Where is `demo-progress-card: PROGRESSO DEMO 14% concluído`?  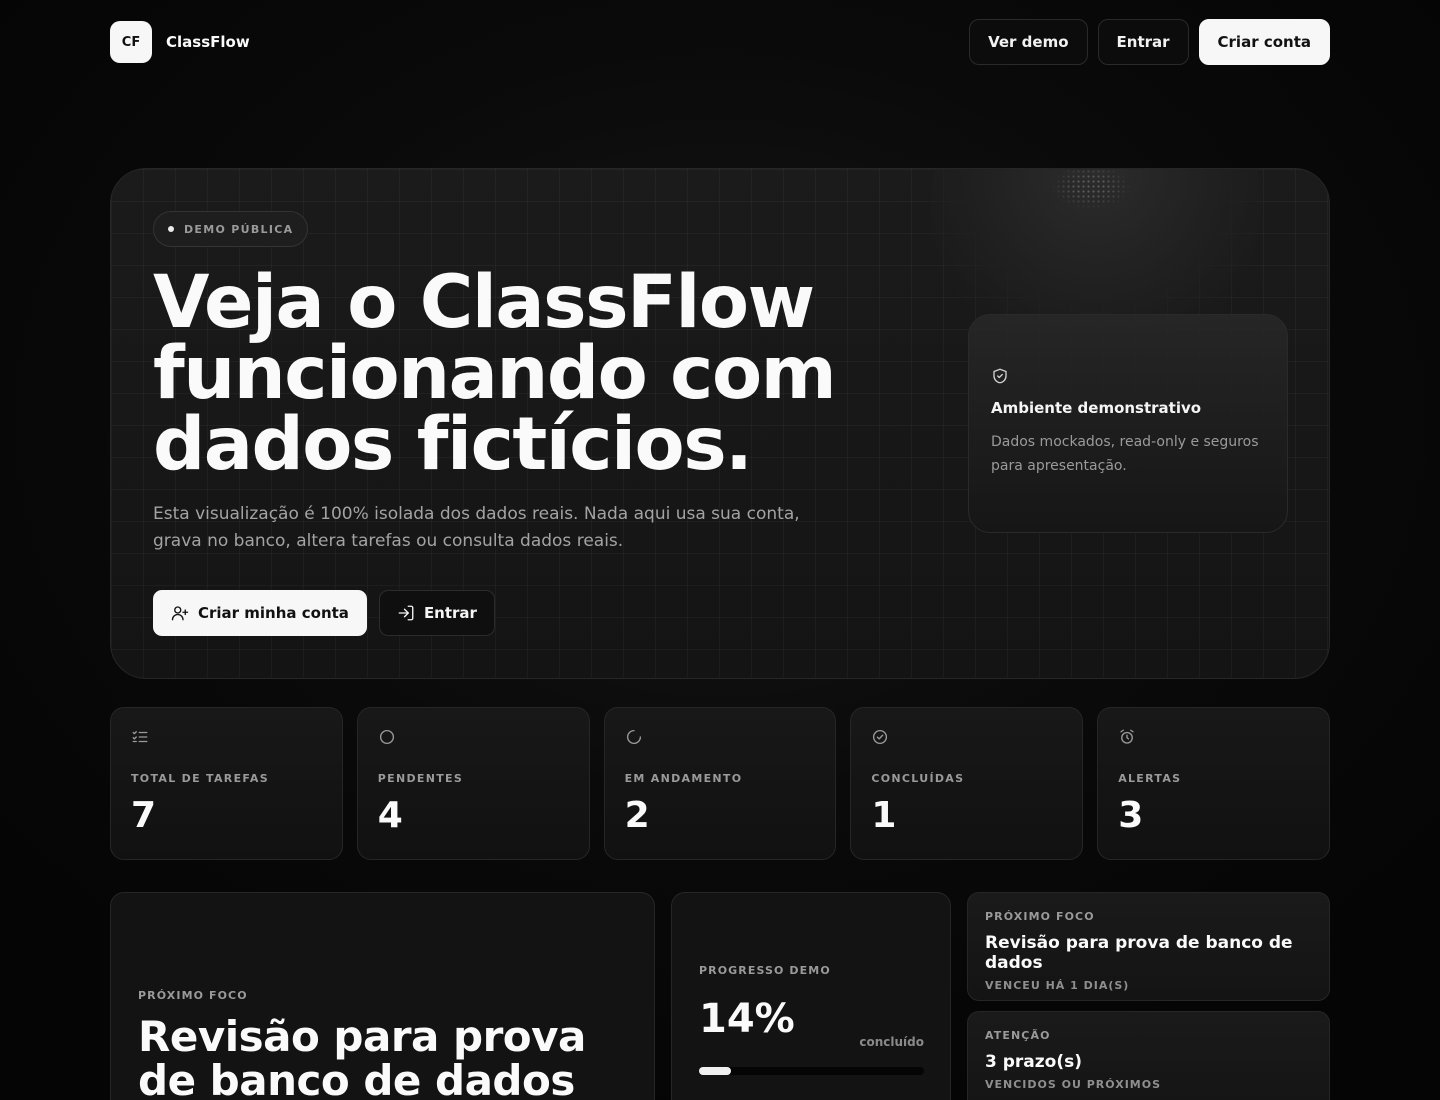 demo-progress-card: PROGRESSO DEMO 14% concluído is located at coordinates (811, 996).